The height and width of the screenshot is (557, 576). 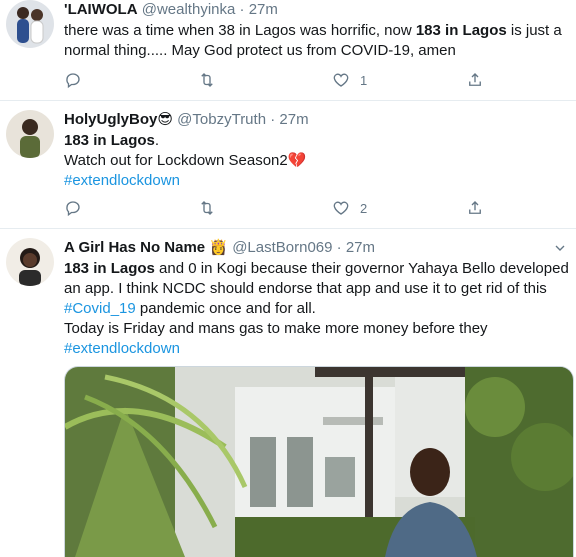 What do you see at coordinates (349, 80) in the screenshot?
I see `like-button: 1` at bounding box center [349, 80].